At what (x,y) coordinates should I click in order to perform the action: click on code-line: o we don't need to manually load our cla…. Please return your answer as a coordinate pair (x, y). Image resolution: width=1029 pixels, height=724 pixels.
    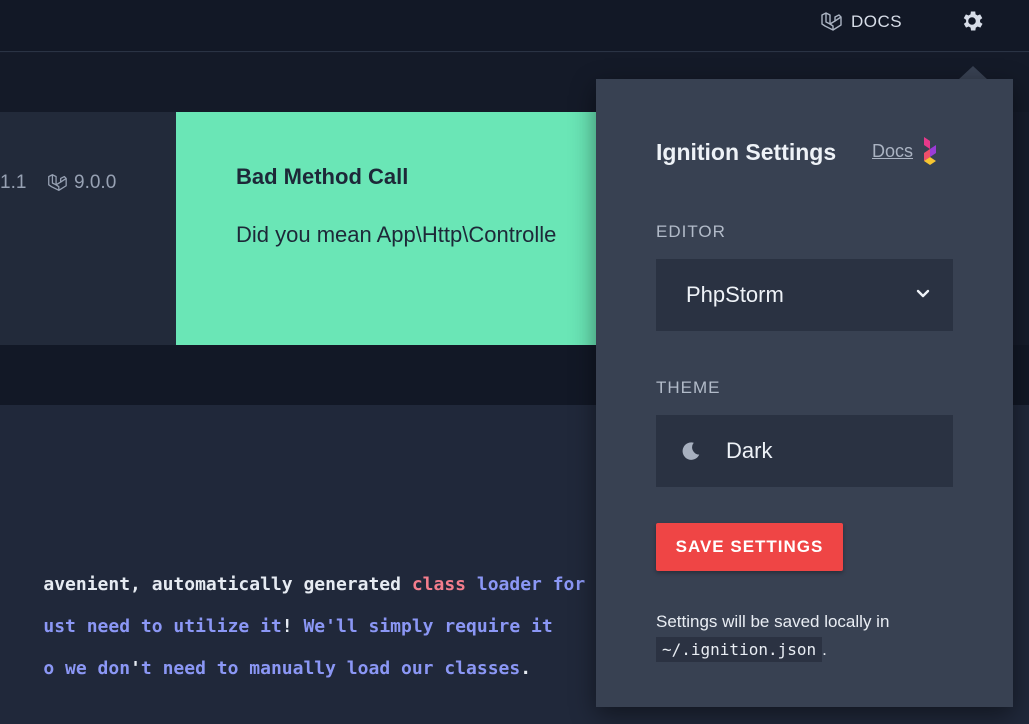
    Looking at the image, I should click on (265, 668).